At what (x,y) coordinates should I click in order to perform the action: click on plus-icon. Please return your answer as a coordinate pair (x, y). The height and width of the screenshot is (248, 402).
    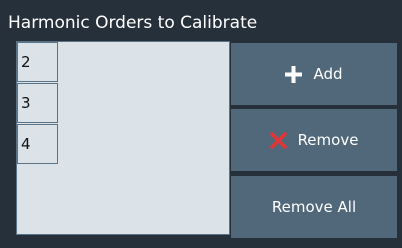
    Looking at the image, I should click on (294, 74).